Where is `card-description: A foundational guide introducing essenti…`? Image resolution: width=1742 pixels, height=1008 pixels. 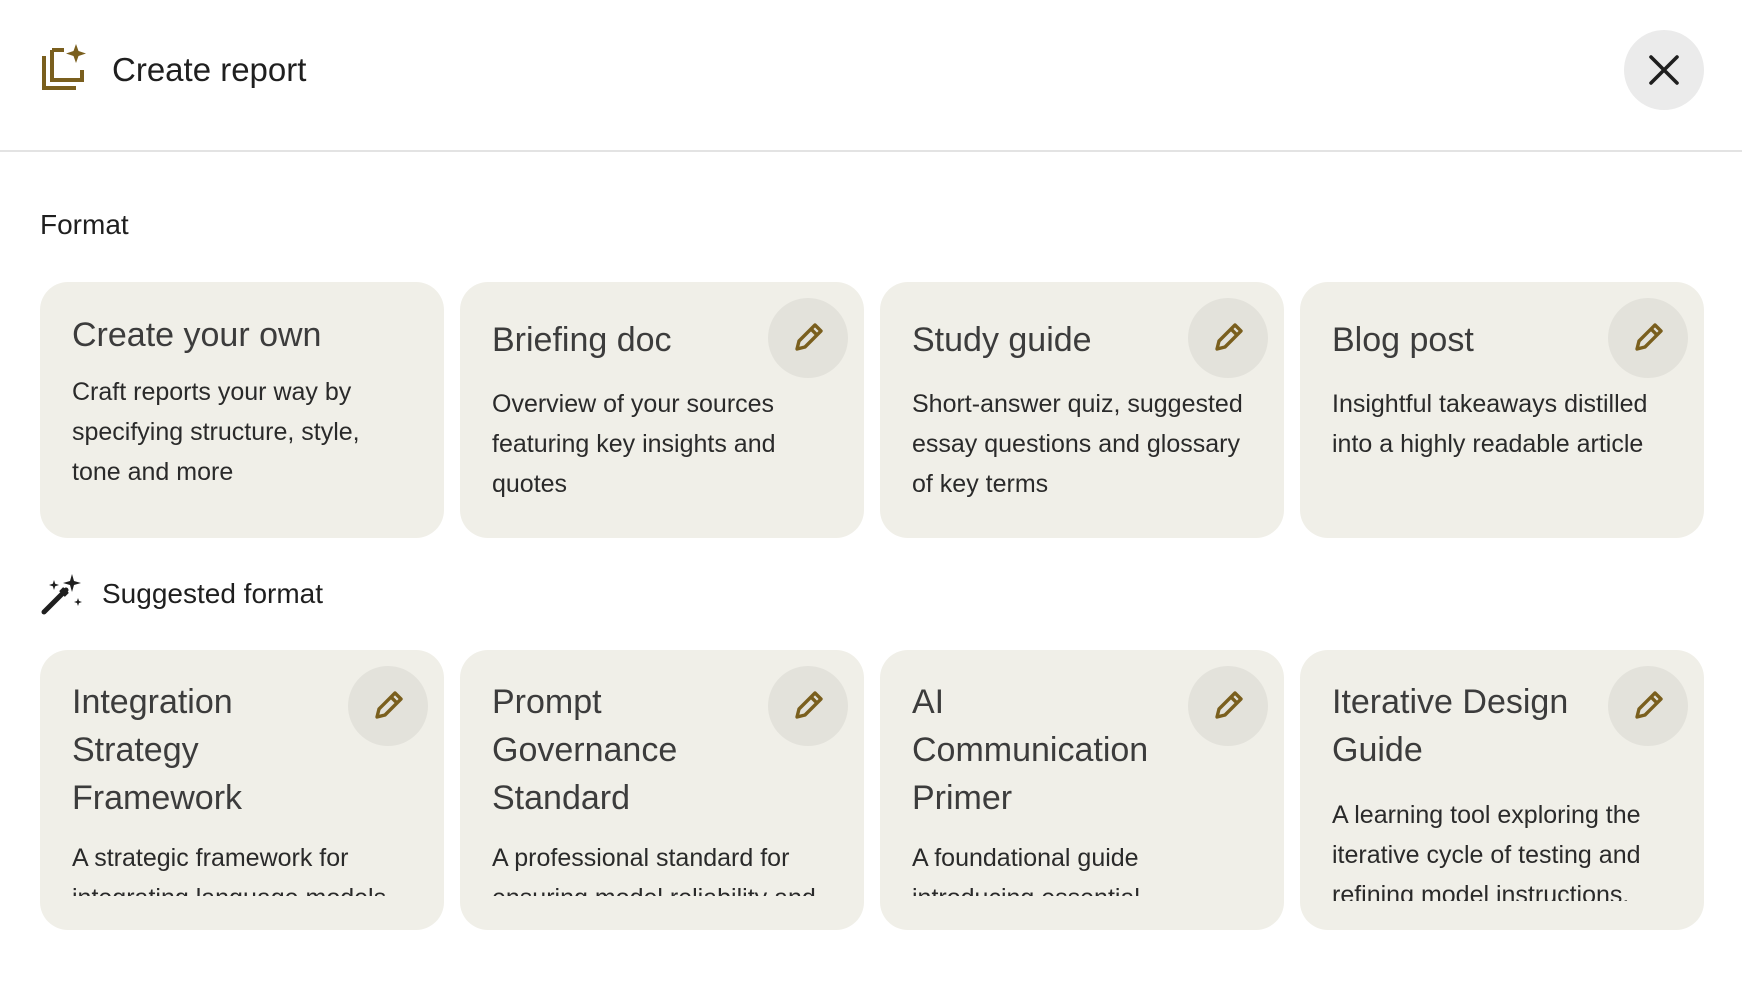
card-description: A foundational guide introducing essenti… is located at coordinates (1026, 870).